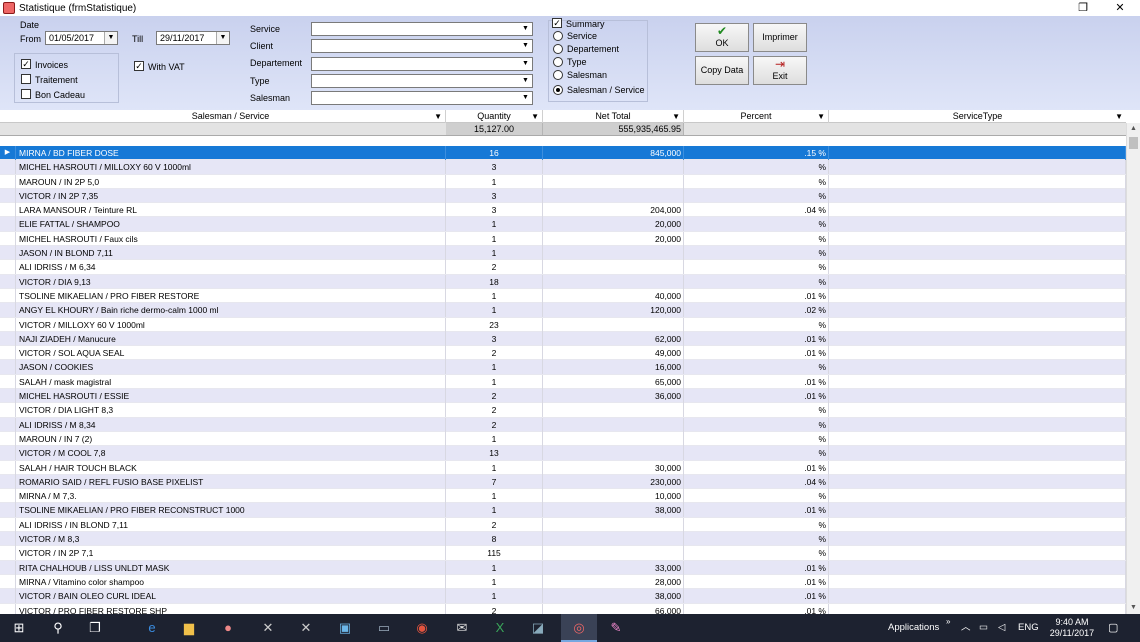 Image resolution: width=1140 pixels, height=642 pixels. What do you see at coordinates (26, 64) in the screenshot?
I see `invoices-checkbox: ✓` at bounding box center [26, 64].